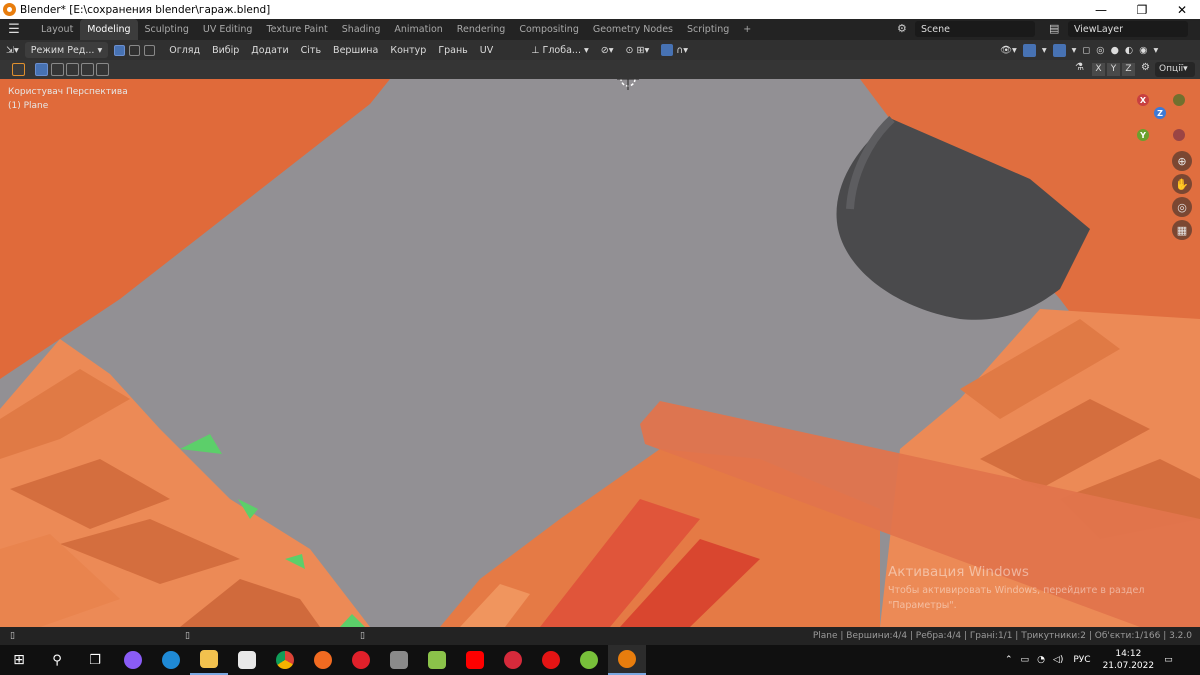 This screenshot has width=1200, height=675. Describe the element at coordinates (355, 50) in the screenshot. I see `menu-vertex: Вершина` at that location.